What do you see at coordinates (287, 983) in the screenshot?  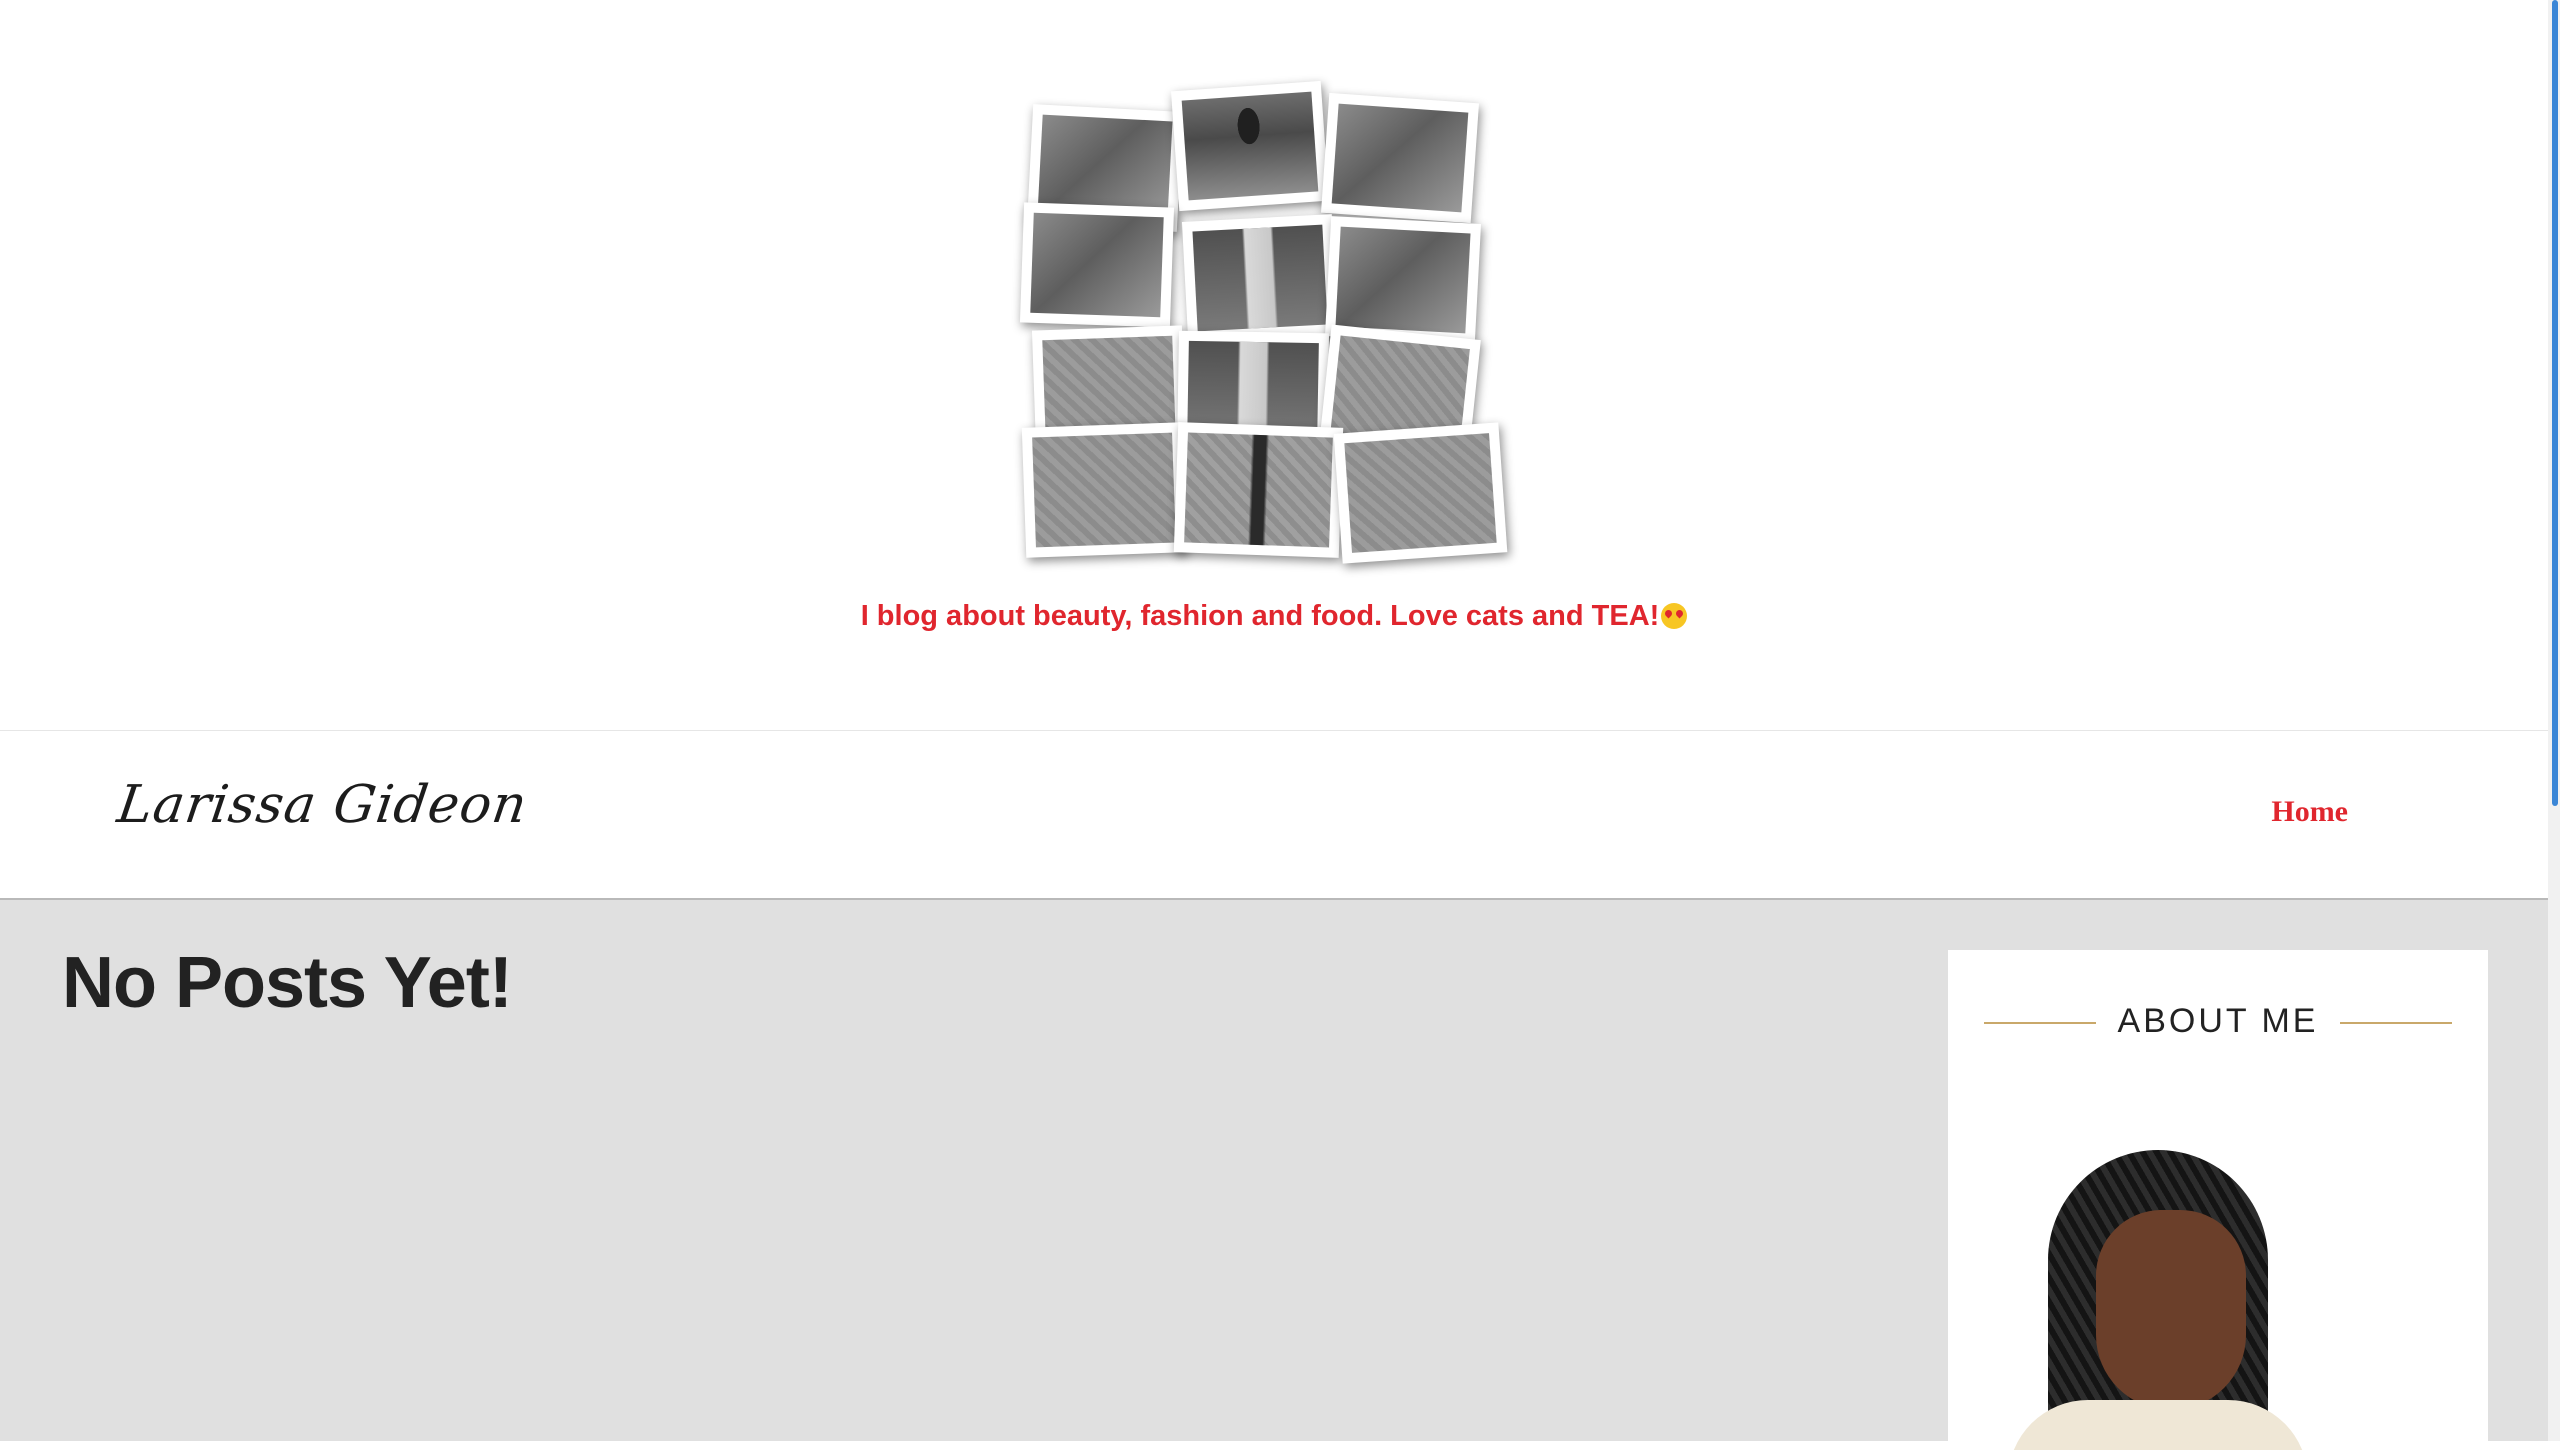 I see `page-title: No Posts Yet!` at bounding box center [287, 983].